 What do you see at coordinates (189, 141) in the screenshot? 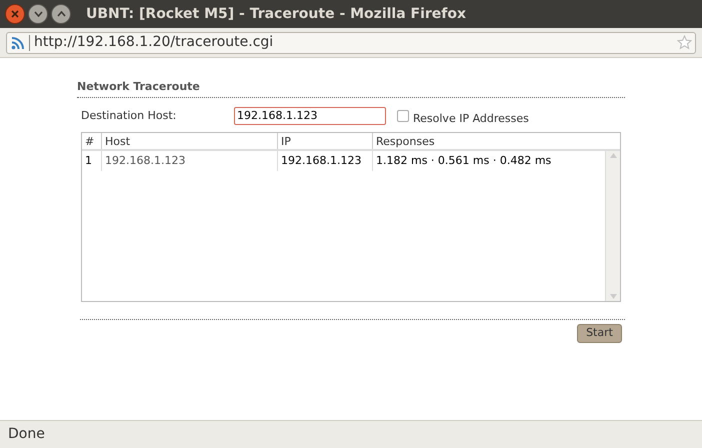
I see `column-header: Host` at bounding box center [189, 141].